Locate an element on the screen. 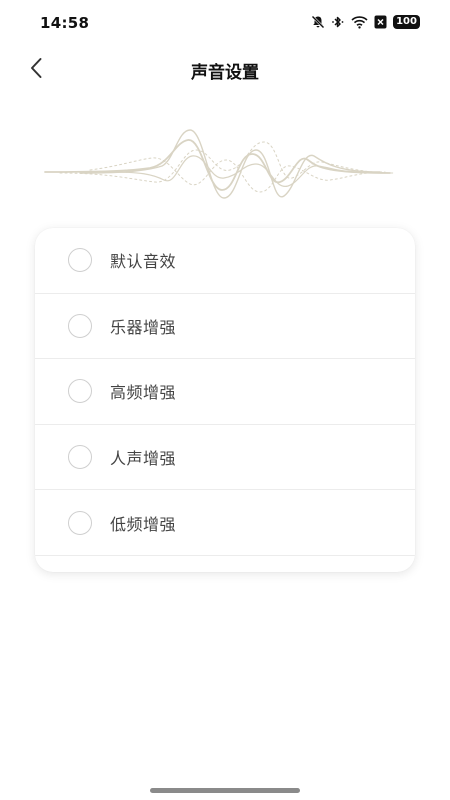 This screenshot has width=450, height=800. home-indicator is located at coordinates (225, 790).